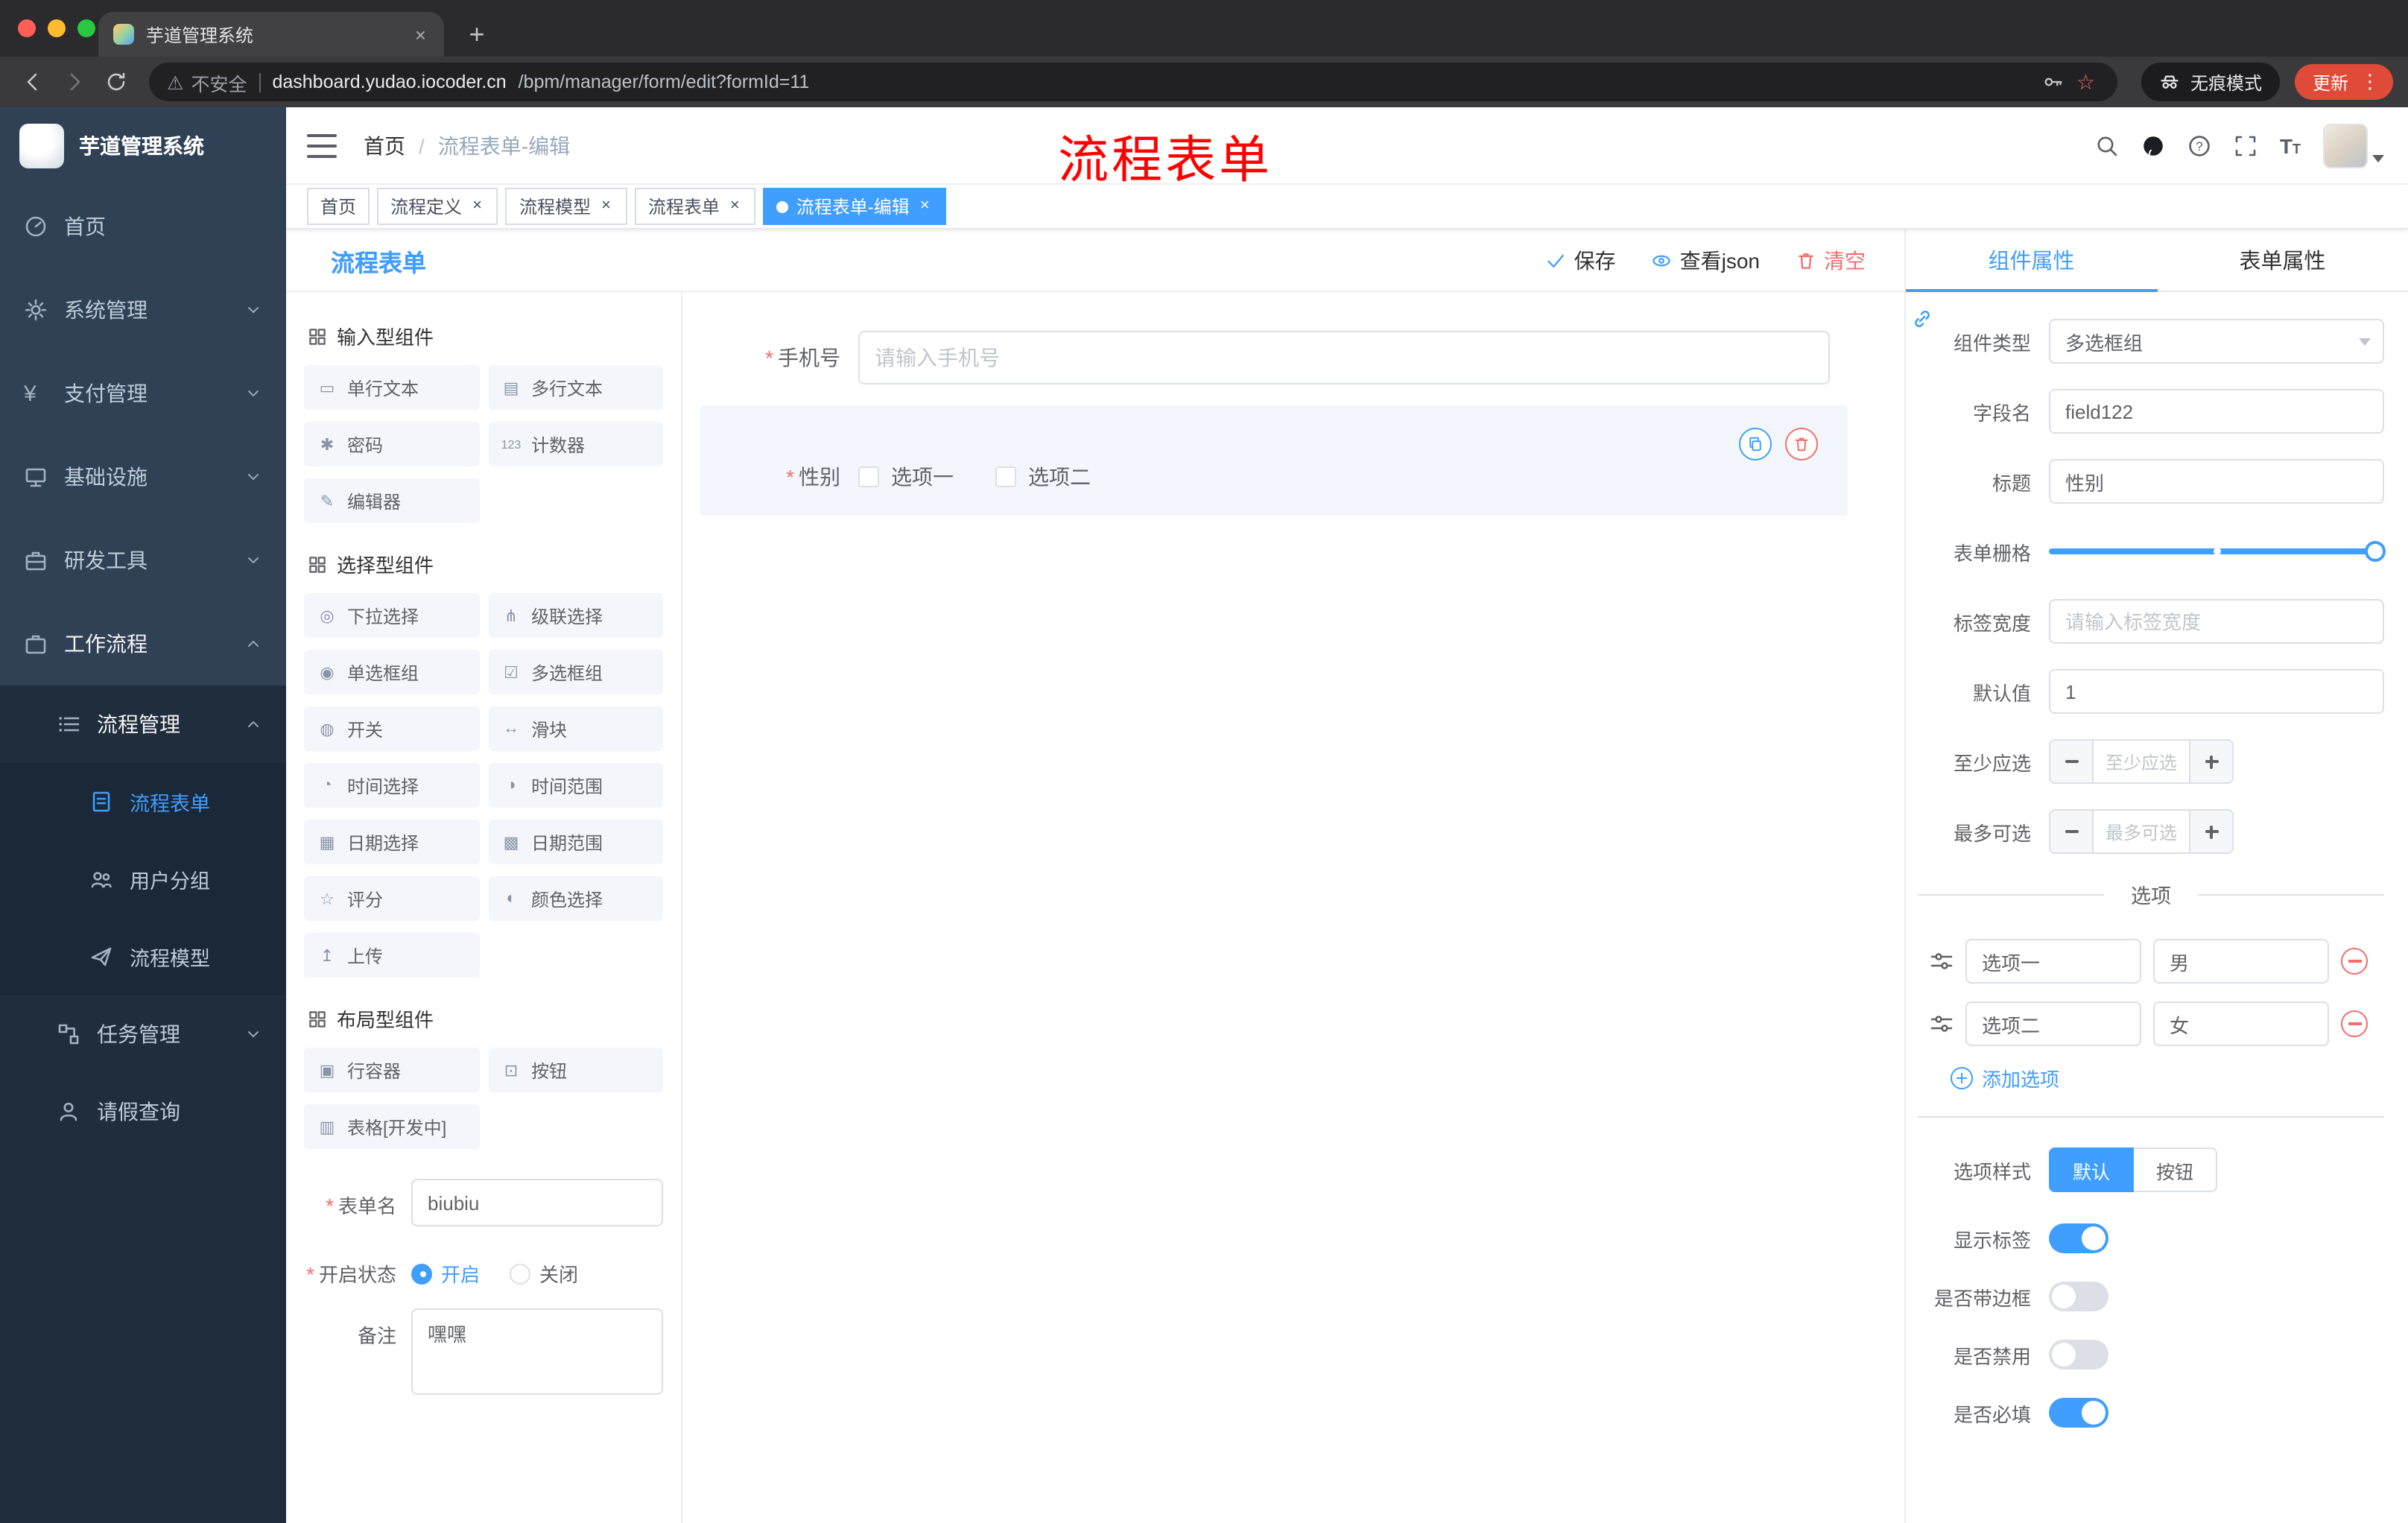 This screenshot has height=1523, width=2408. I want to click on sidebar-item-system: 系统管理, so click(143, 310).